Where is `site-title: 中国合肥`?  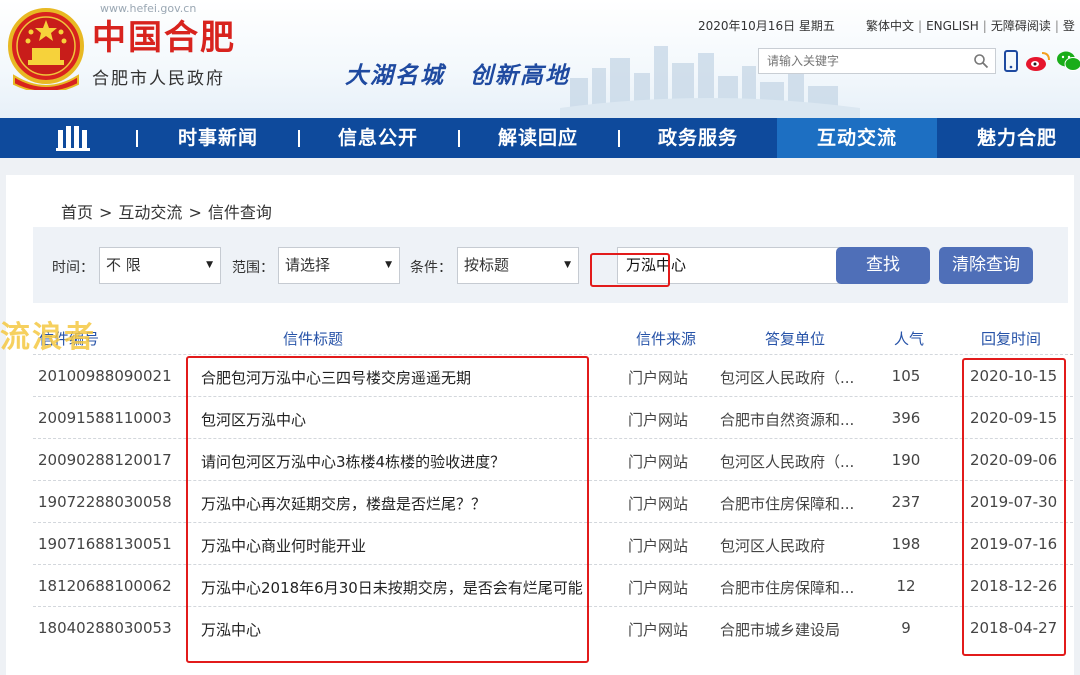
site-title: 中国合肥 is located at coordinates (164, 34).